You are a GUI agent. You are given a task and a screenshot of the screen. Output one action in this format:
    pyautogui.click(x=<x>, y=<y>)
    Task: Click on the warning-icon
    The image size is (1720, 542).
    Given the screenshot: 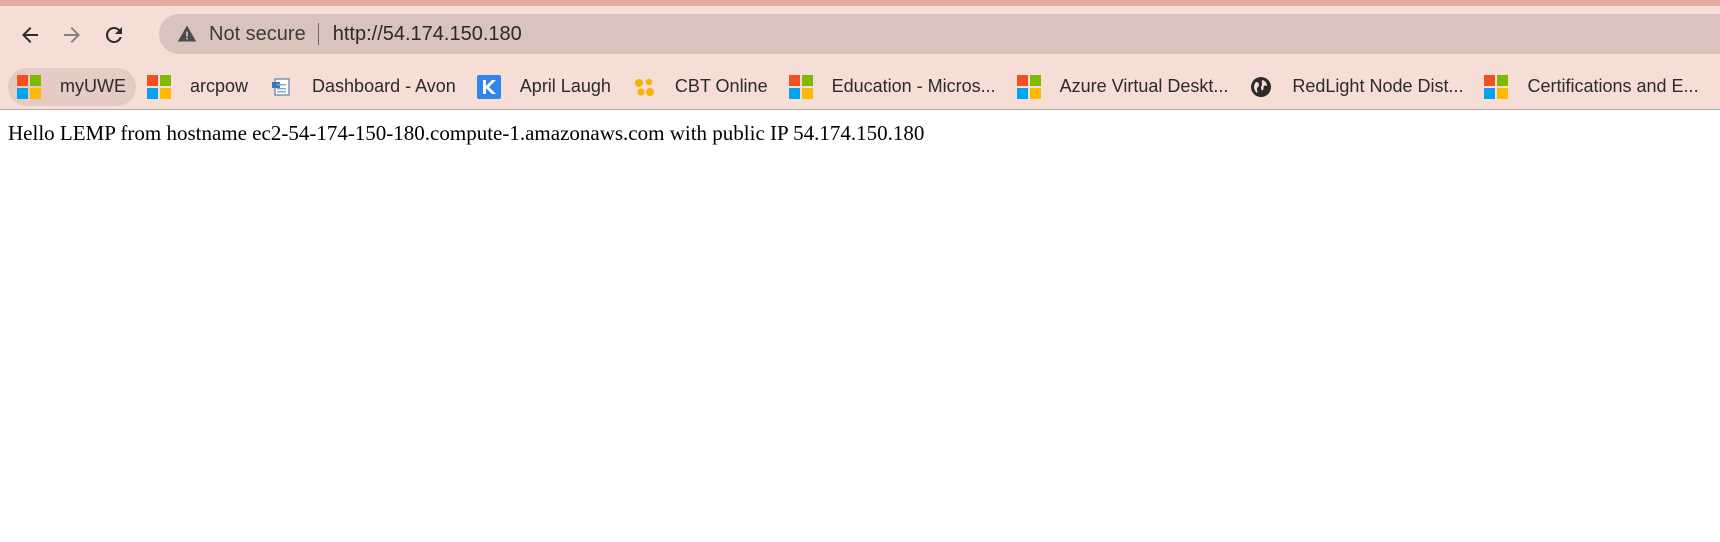 What is the action you would take?
    pyautogui.click(x=187, y=34)
    